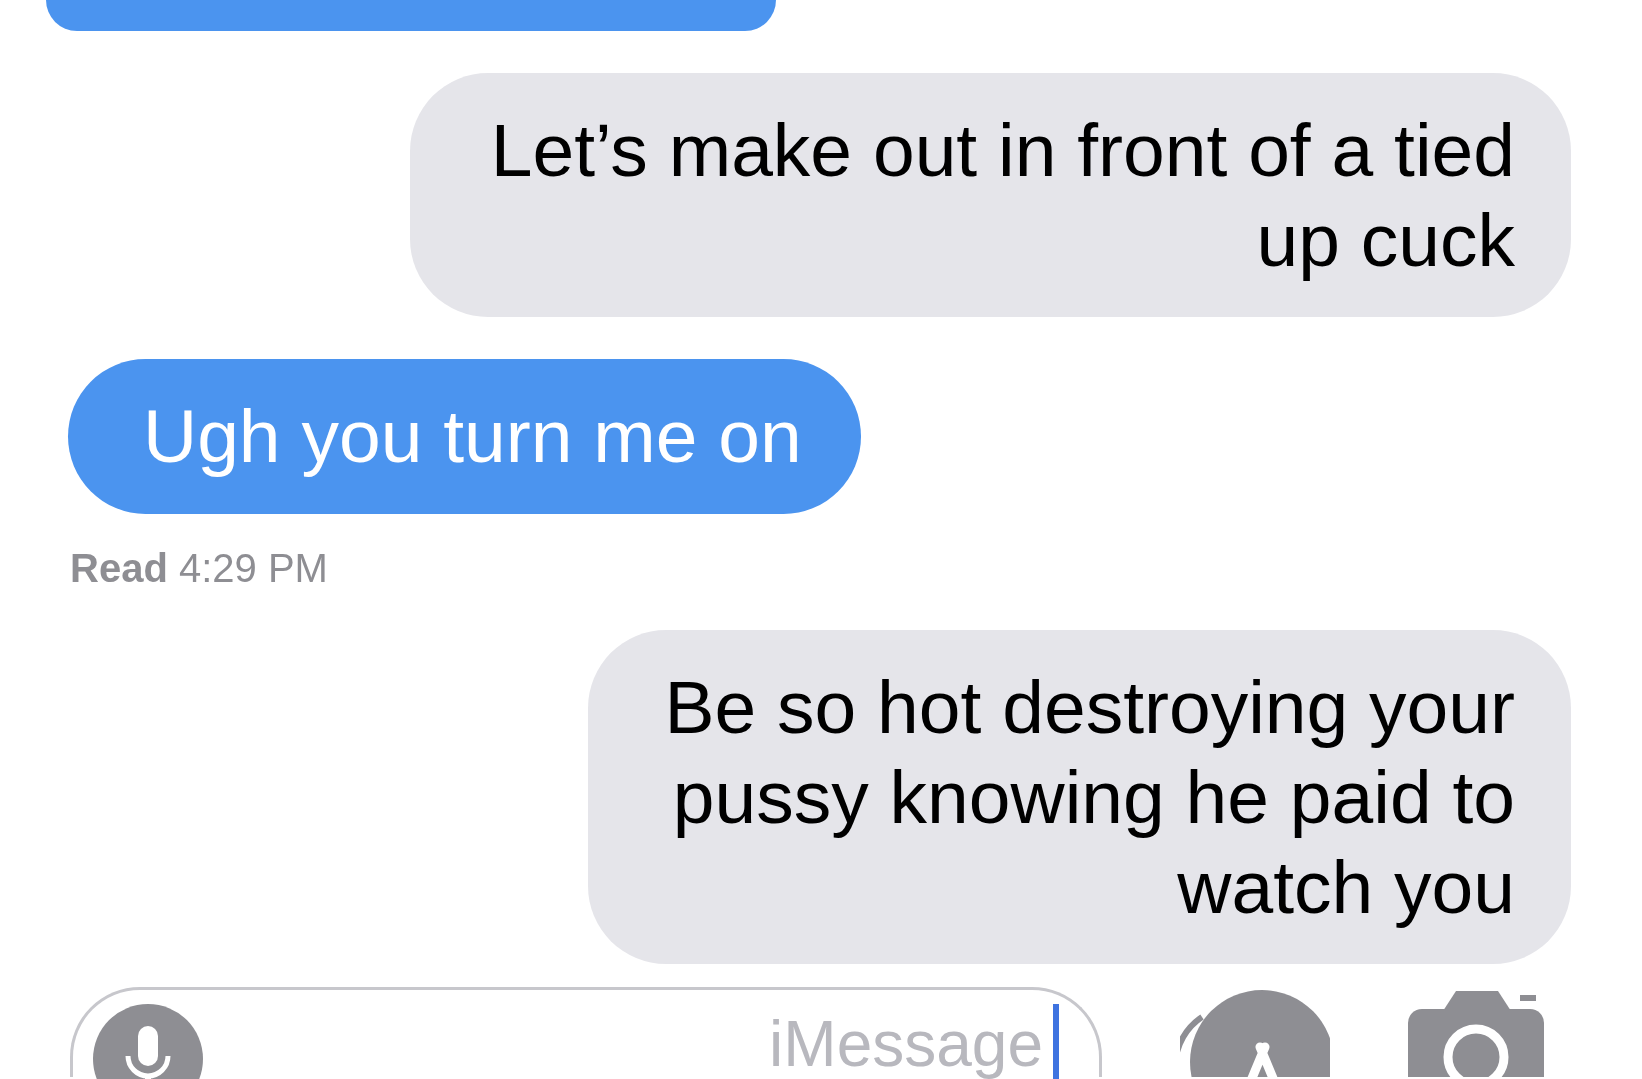  Describe the element at coordinates (464, 436) in the screenshot. I see `message-bubble: Ugh you turn me on` at that location.